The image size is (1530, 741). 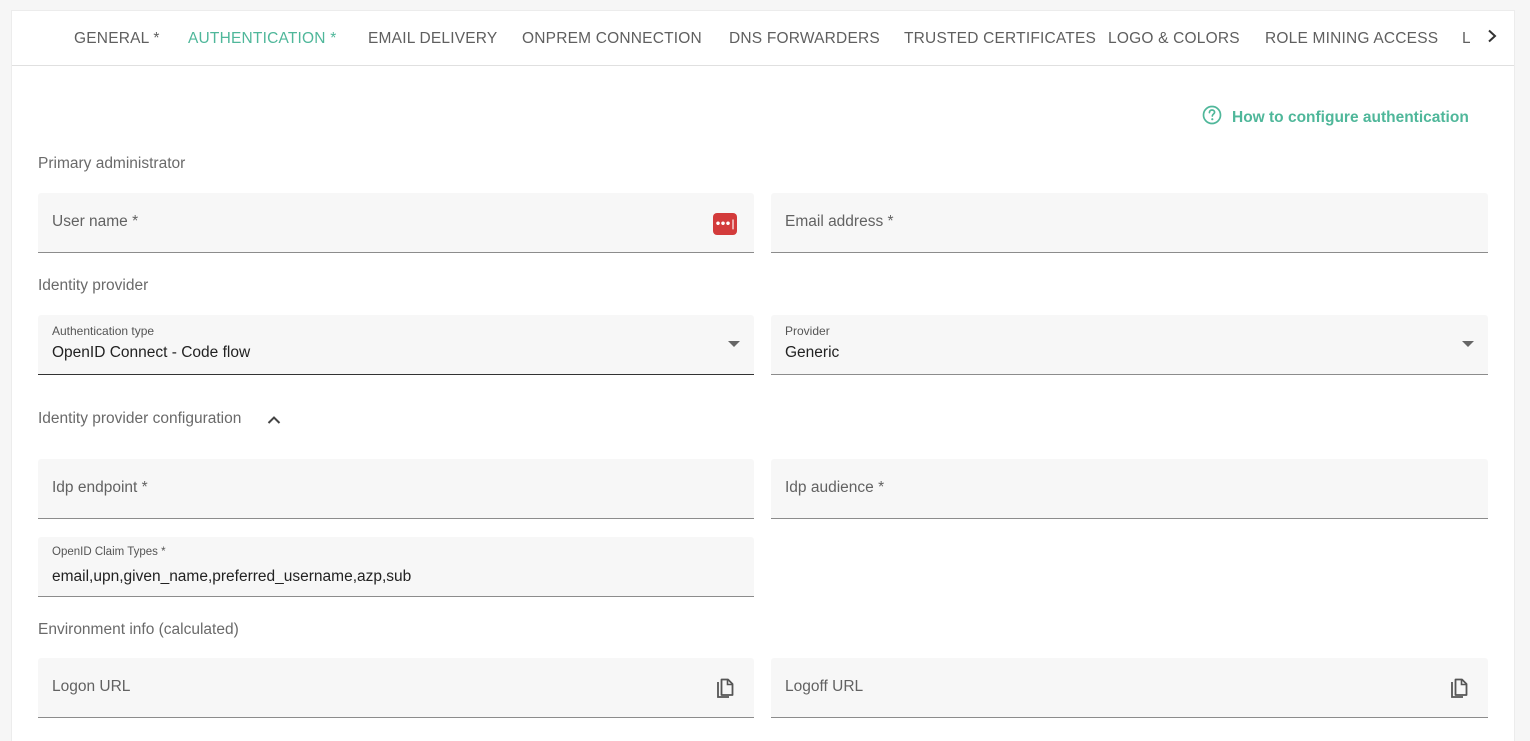 I want to click on environment-info-heading: Environment info (calculated), so click(x=138, y=629).